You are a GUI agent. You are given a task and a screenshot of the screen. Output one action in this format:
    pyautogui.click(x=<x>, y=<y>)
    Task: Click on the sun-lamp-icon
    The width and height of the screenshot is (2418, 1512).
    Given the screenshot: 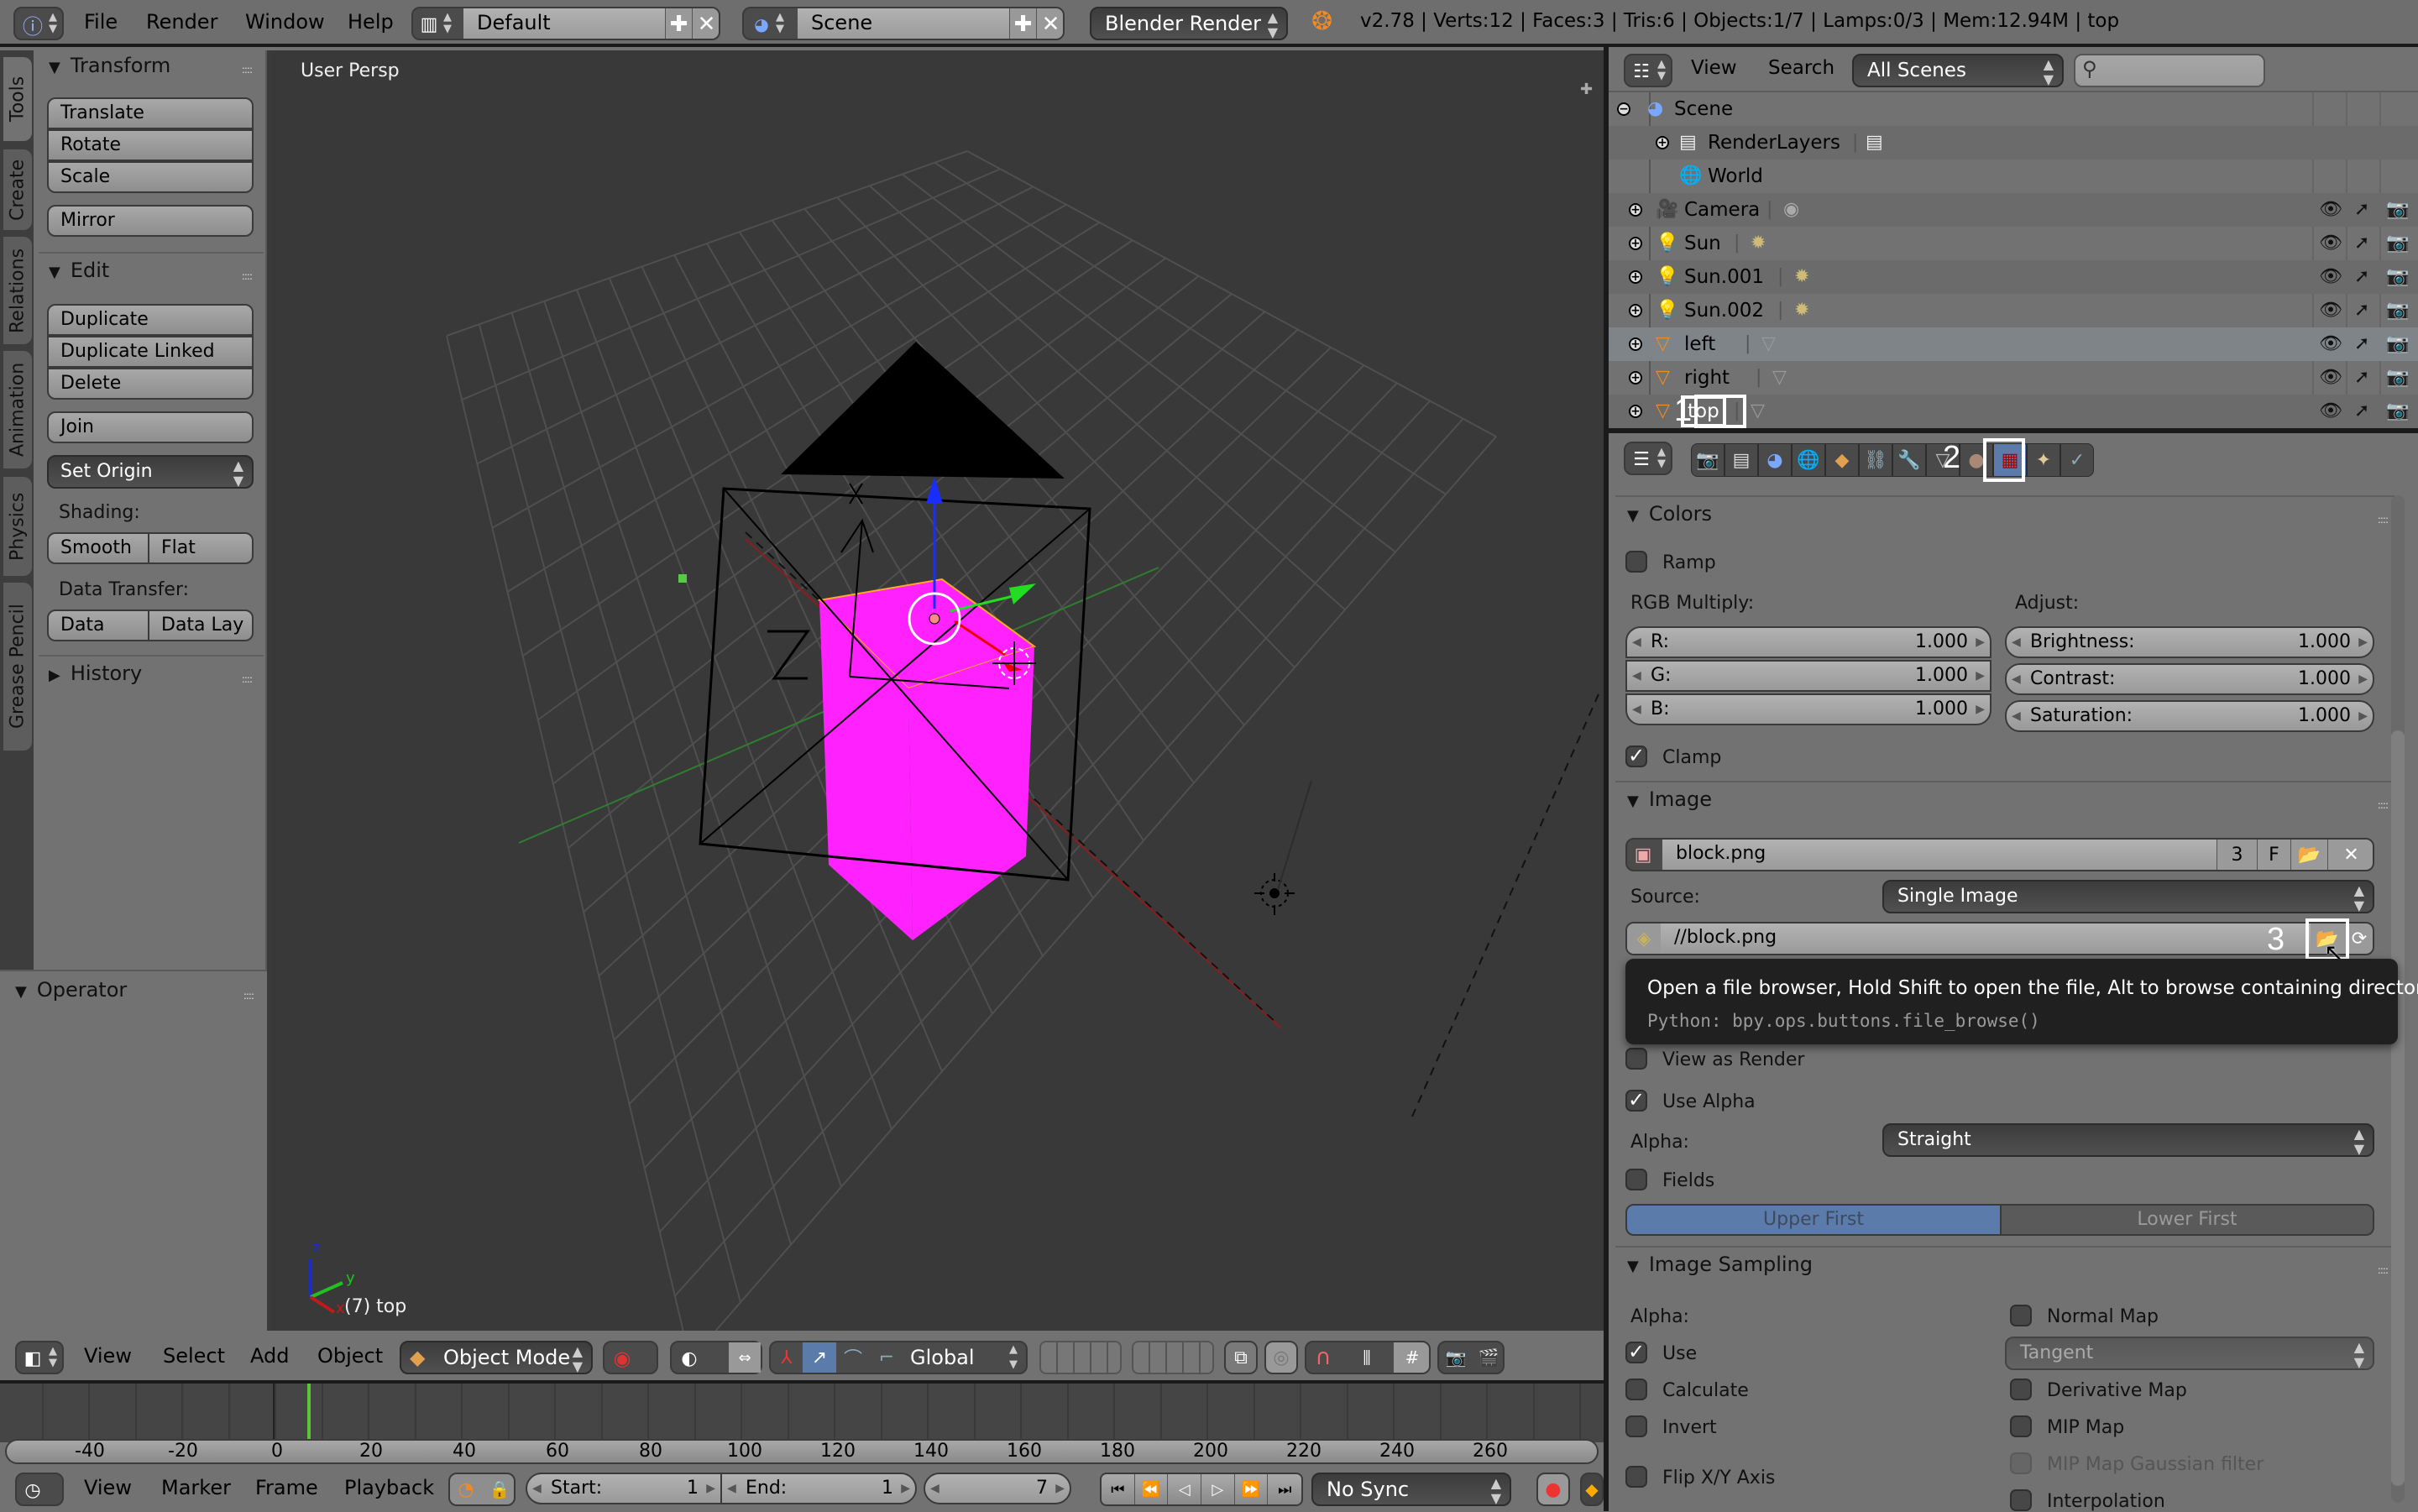 What is the action you would take?
    pyautogui.click(x=1283, y=847)
    